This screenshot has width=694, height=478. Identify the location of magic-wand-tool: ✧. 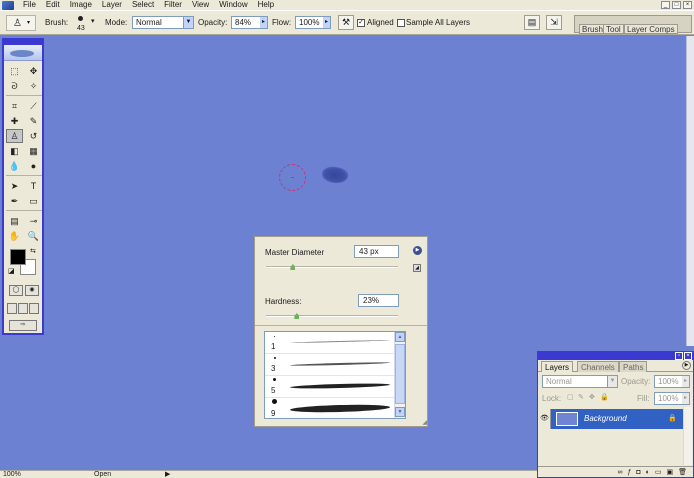
(33, 86).